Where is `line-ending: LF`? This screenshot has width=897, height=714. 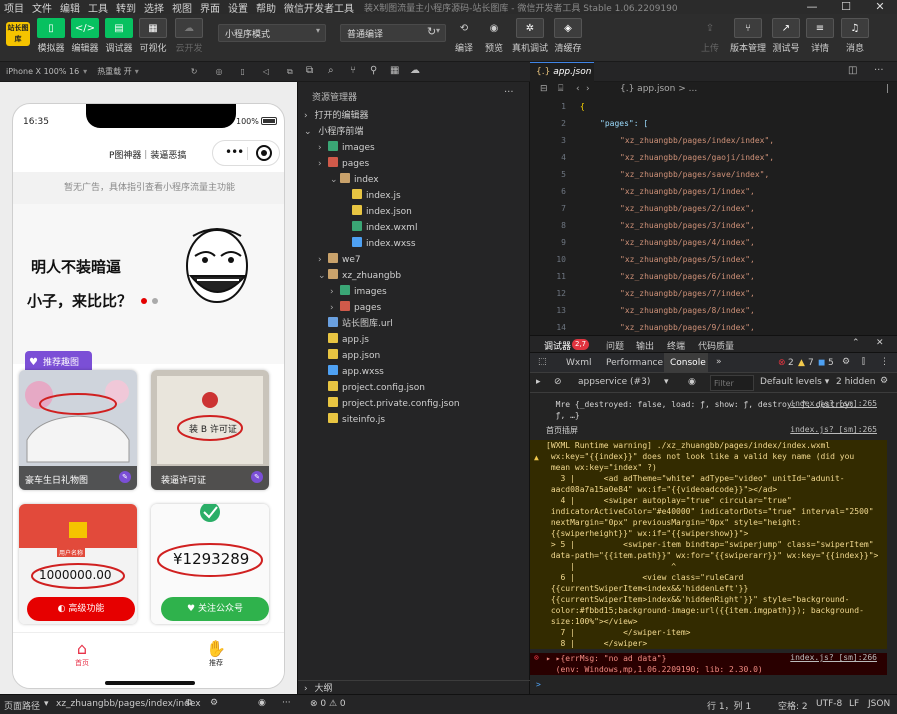
line-ending: LF is located at coordinates (854, 704).